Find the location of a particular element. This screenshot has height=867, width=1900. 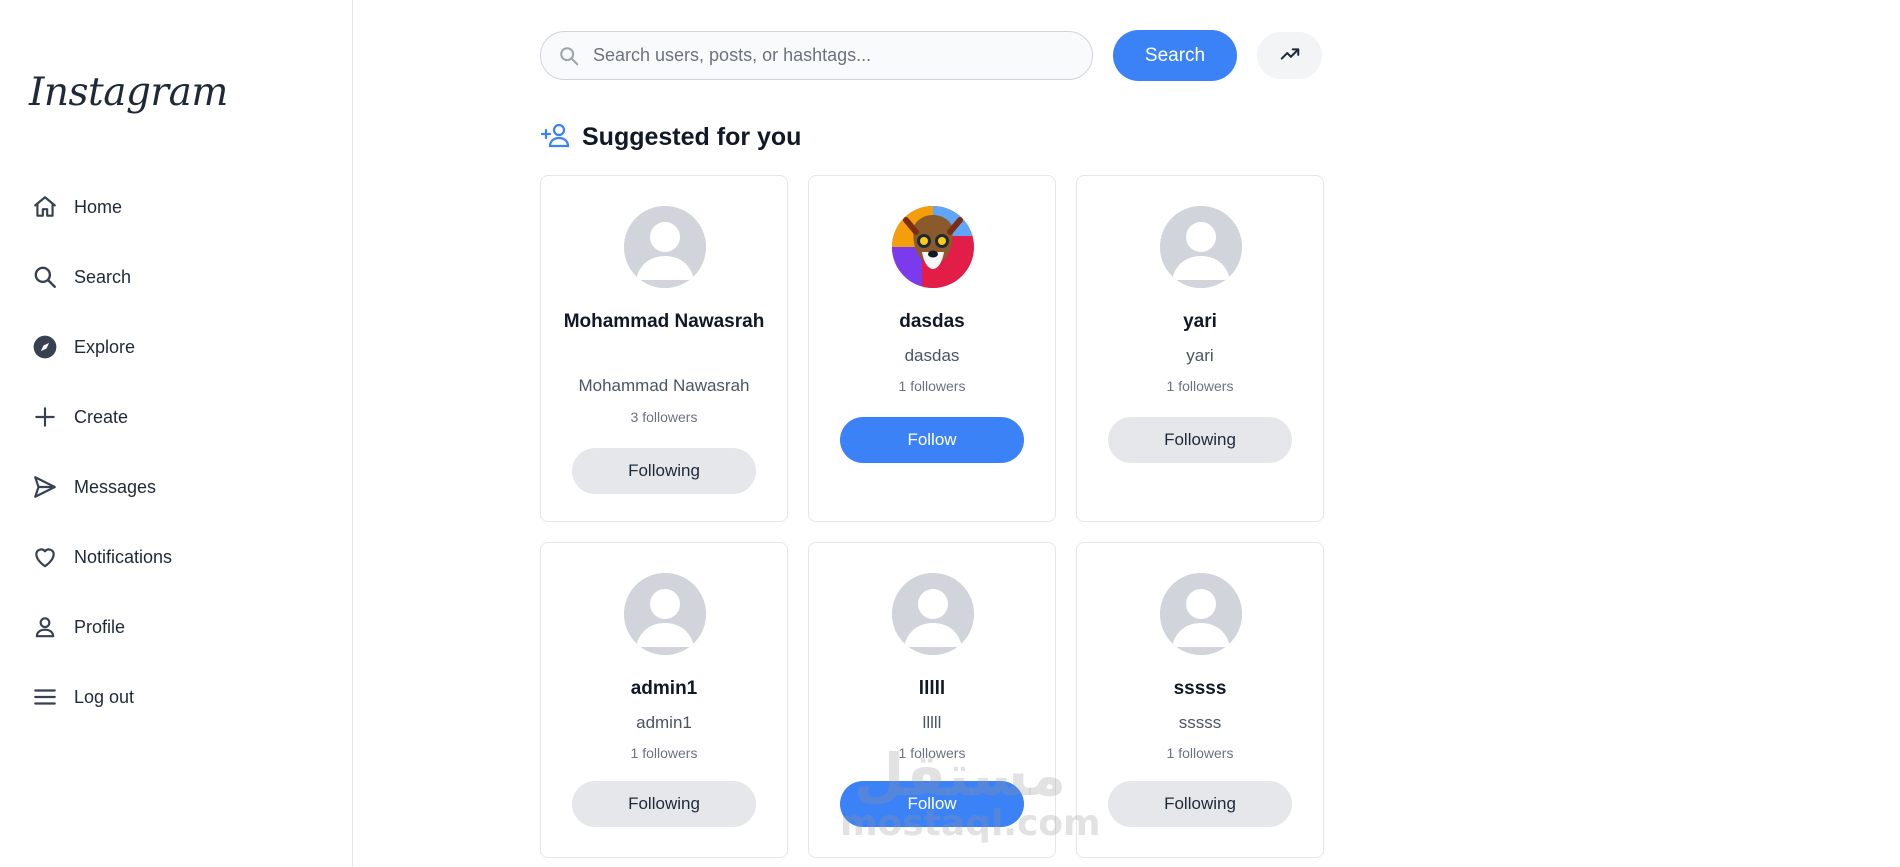

followers-count: 3 followers is located at coordinates (664, 417).